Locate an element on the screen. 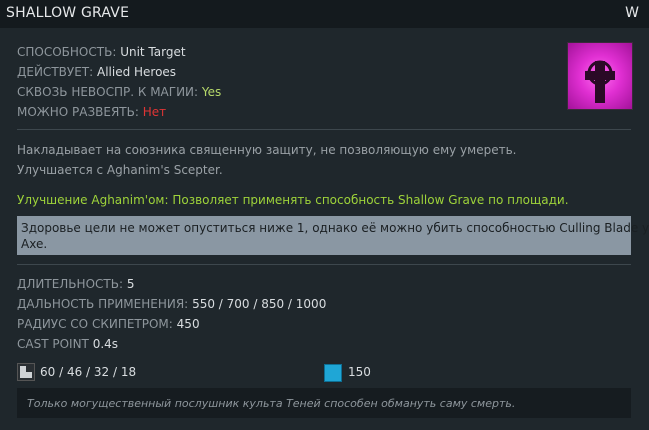  detail-label: ДАЛЬНОСТЬ ПРИМЕНЕНИЯ: is located at coordinates (103, 304).